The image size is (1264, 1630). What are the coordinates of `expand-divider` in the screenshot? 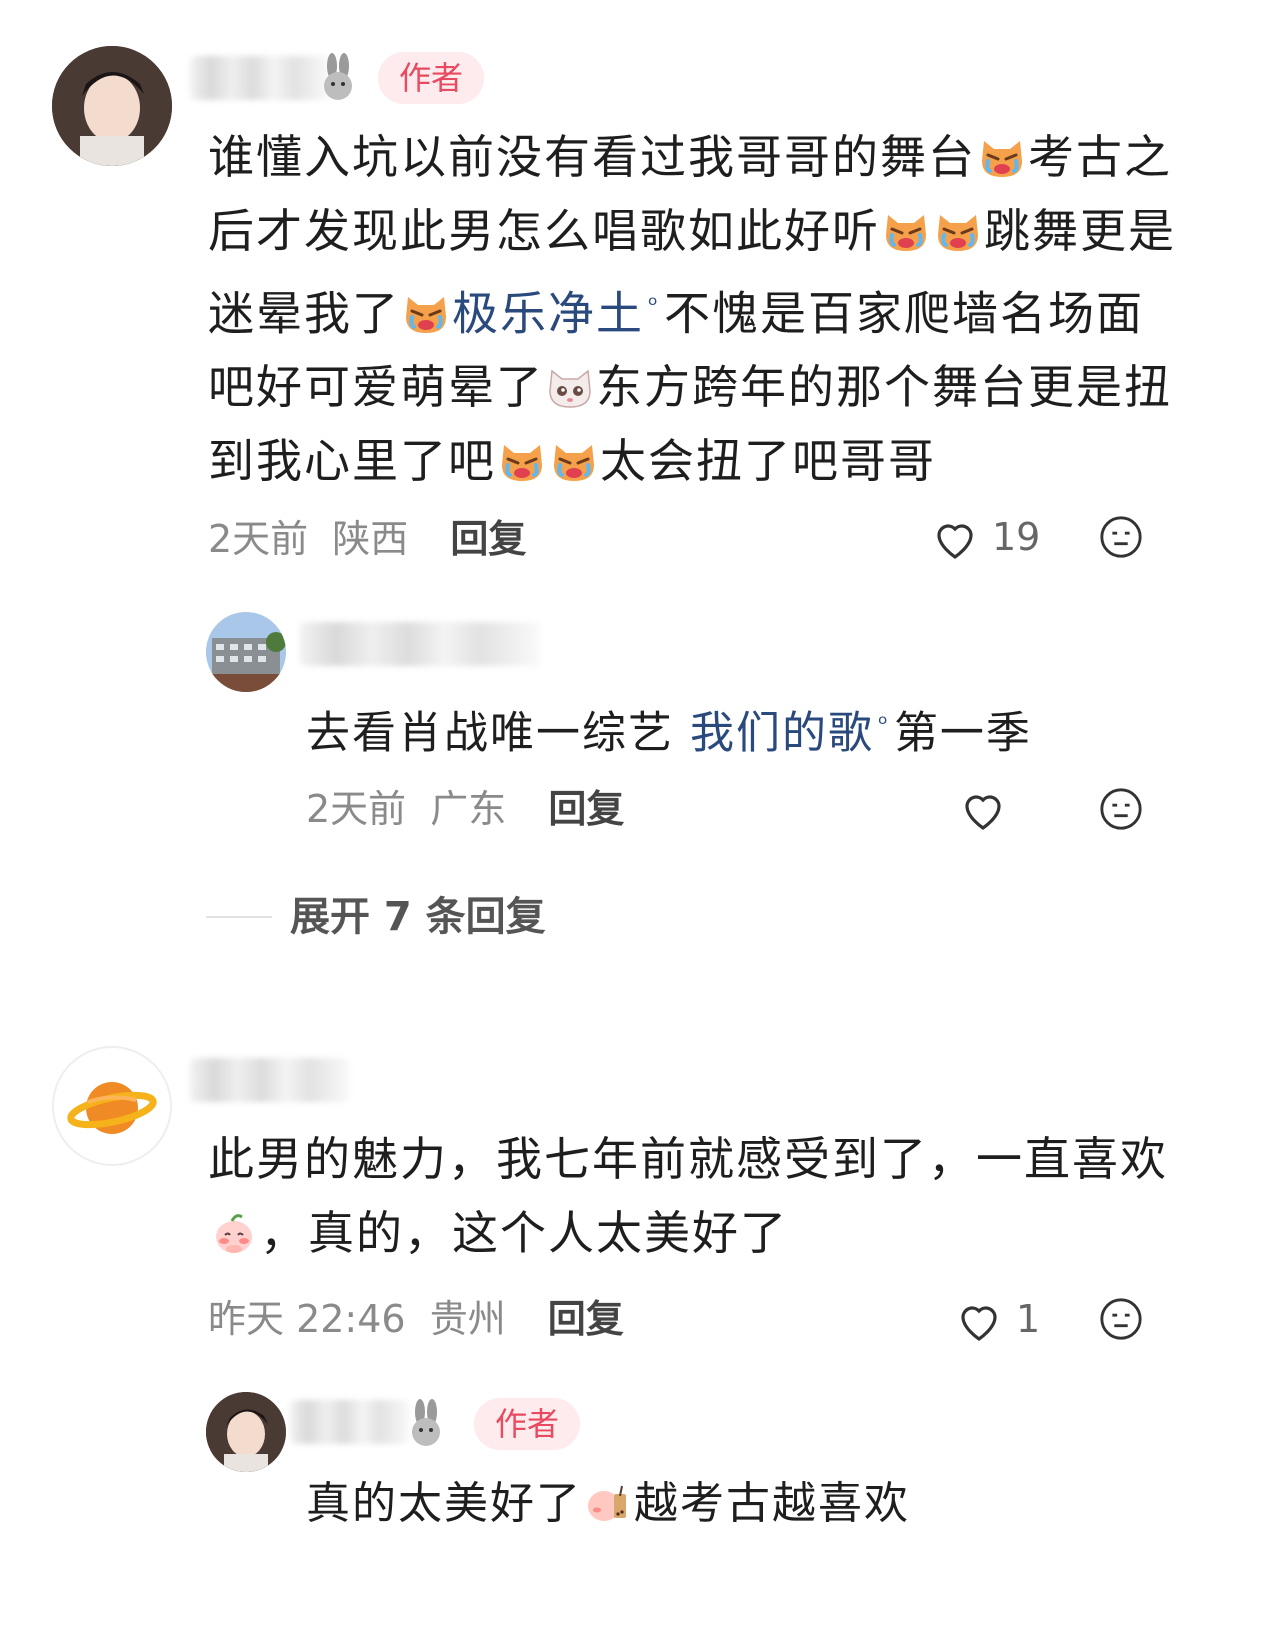 It's located at (239, 917).